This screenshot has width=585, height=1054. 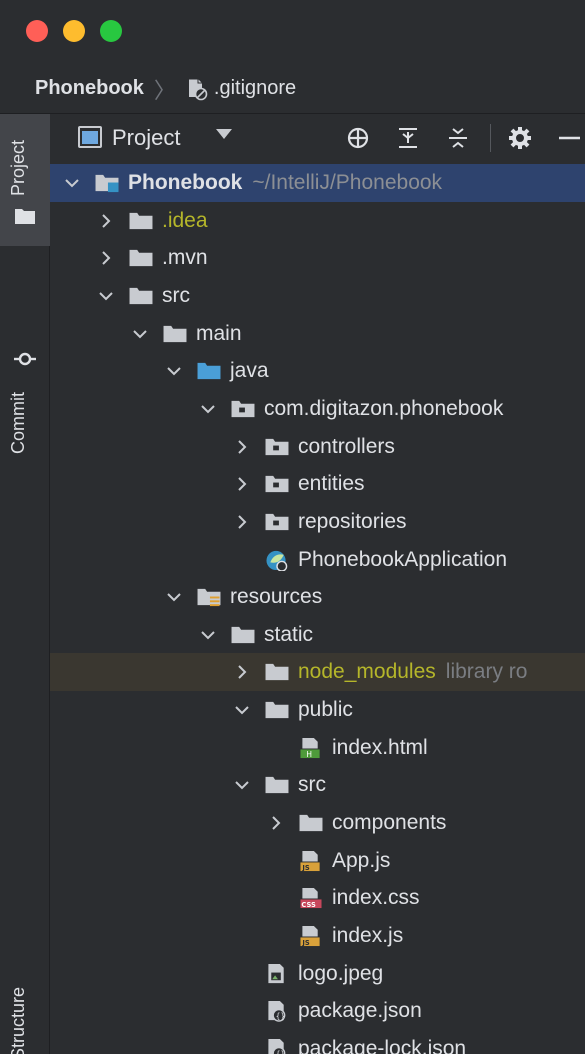 I want to click on tree-row: main, so click(x=317, y=334).